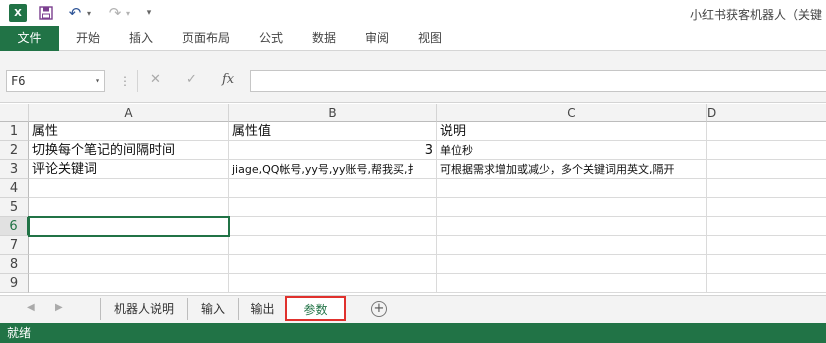 This screenshot has height=343, width=826. Describe the element at coordinates (413, 13) in the screenshot. I see `quick-access-toolbar: X ↶ ▾ ↷ ▾ ▾ 小红书获客机器人（关键` at that location.